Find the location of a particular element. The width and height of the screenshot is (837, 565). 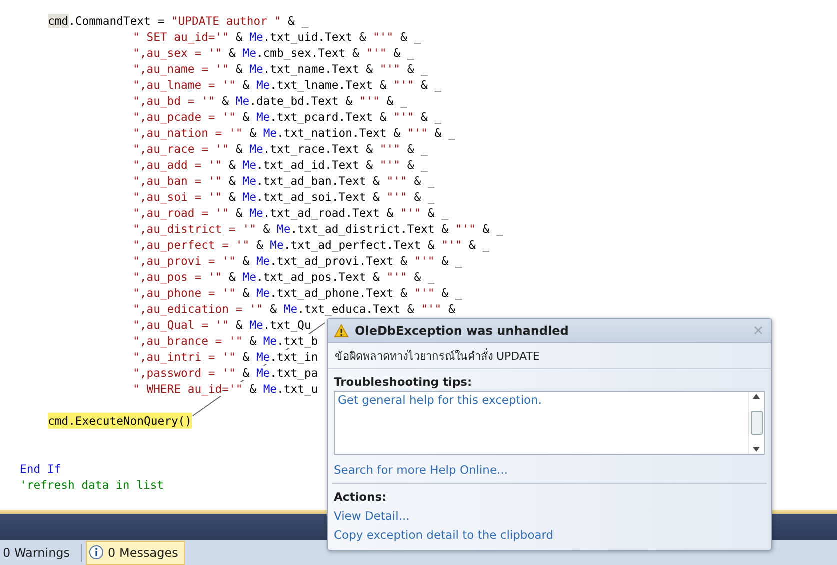

code-line: " WHERE au_id='" & Me.txt_u is located at coordinates (225, 389).